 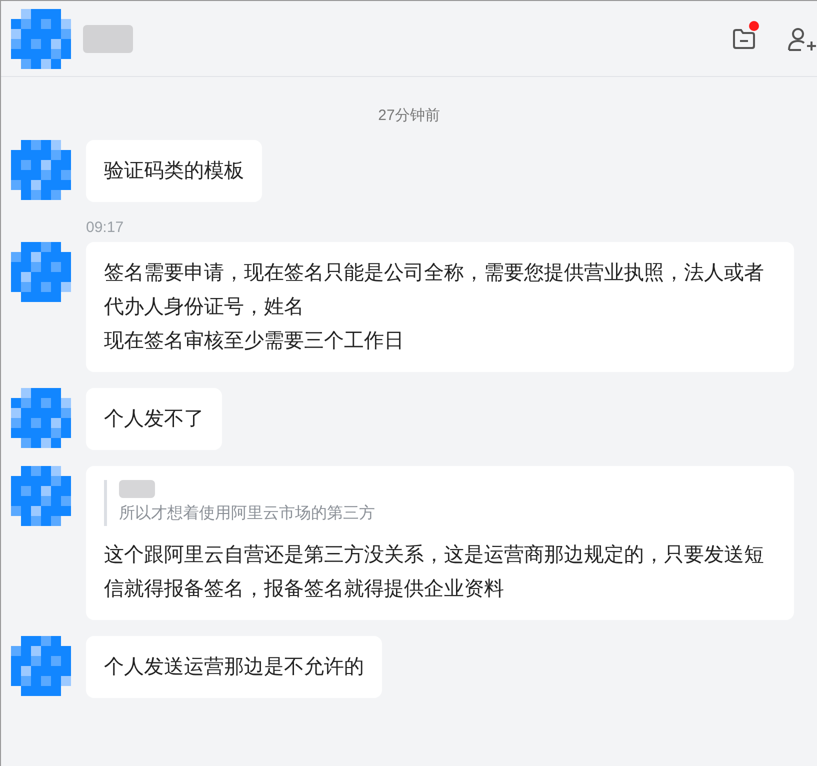 I want to click on add-user-icon, so click(x=802, y=39).